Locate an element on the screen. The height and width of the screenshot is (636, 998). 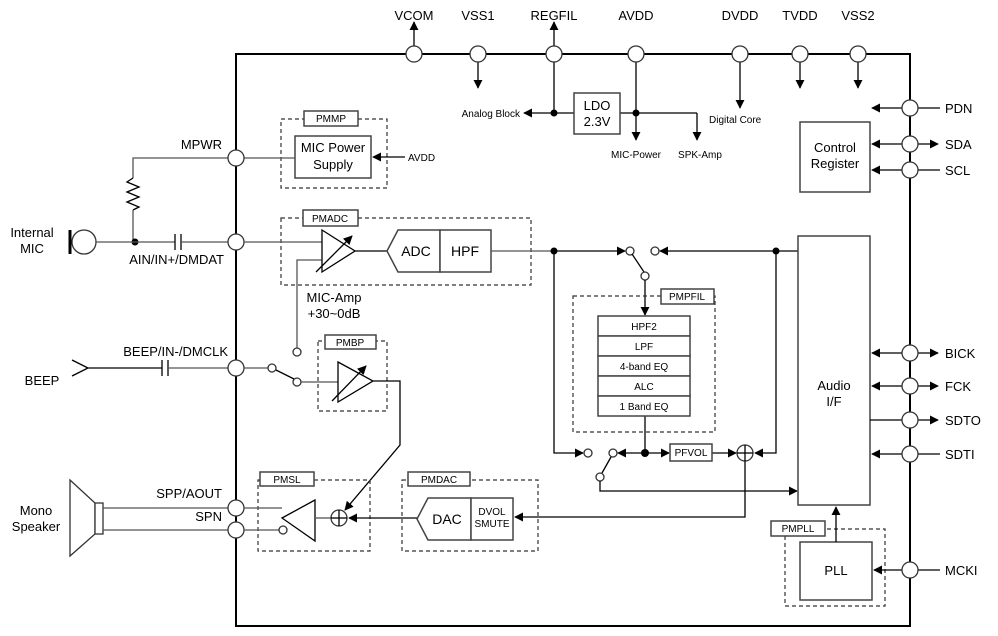
pin-dvdd is located at coordinates (740, 54).